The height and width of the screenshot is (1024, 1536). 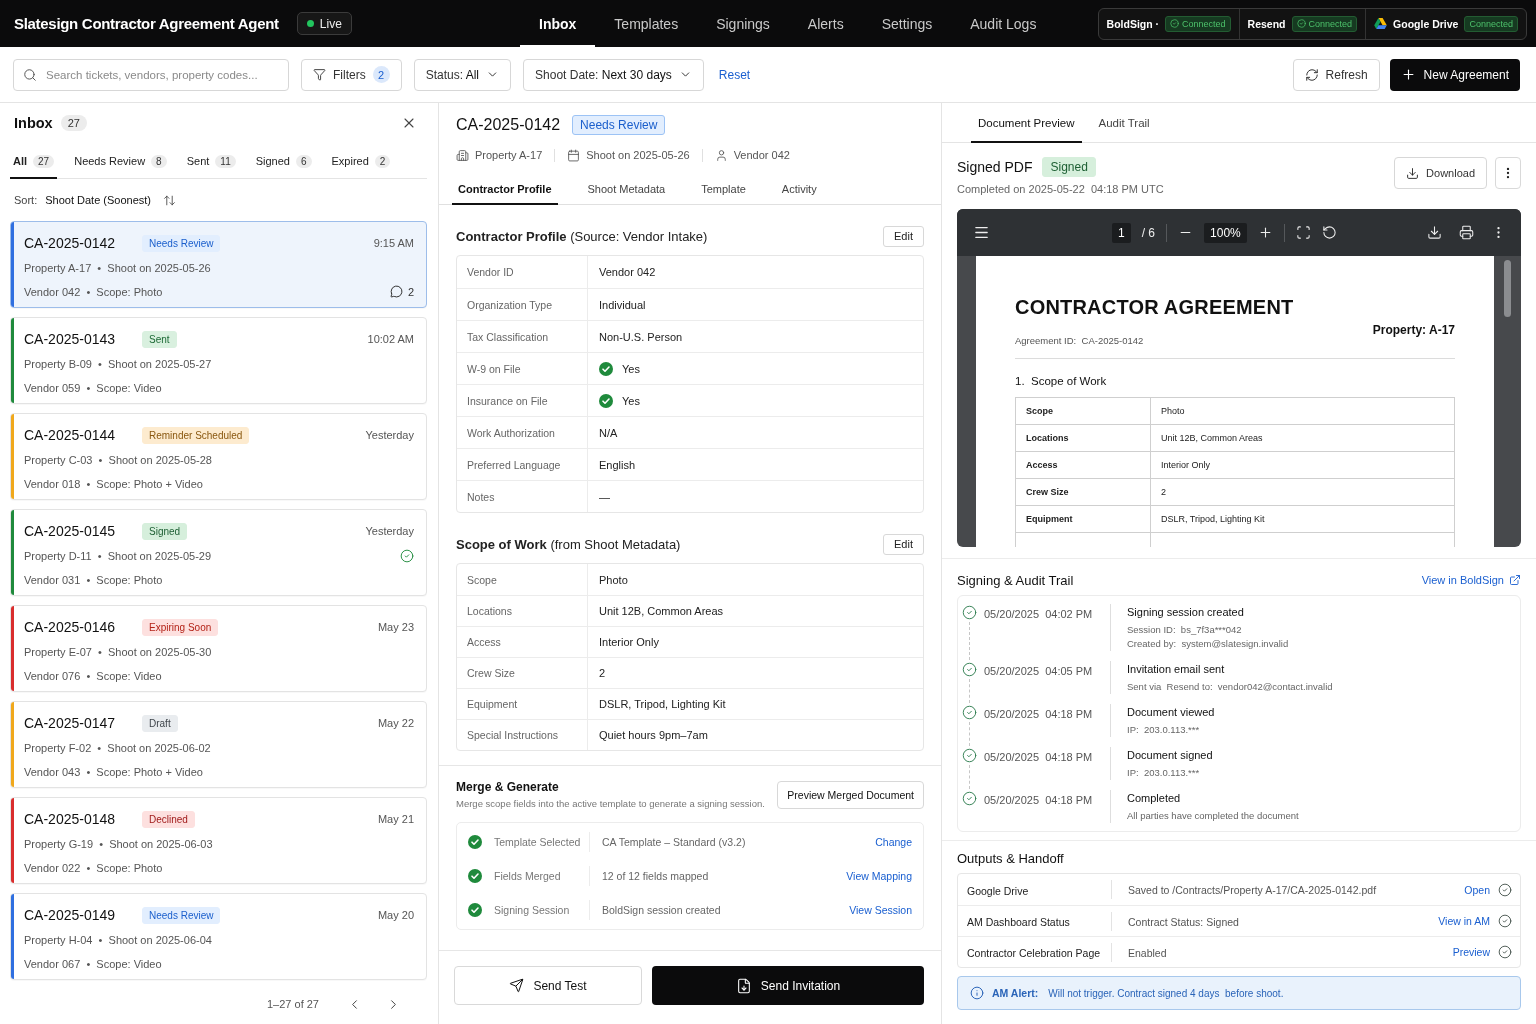 I want to click on filter-count-badge: 2, so click(x=381, y=74).